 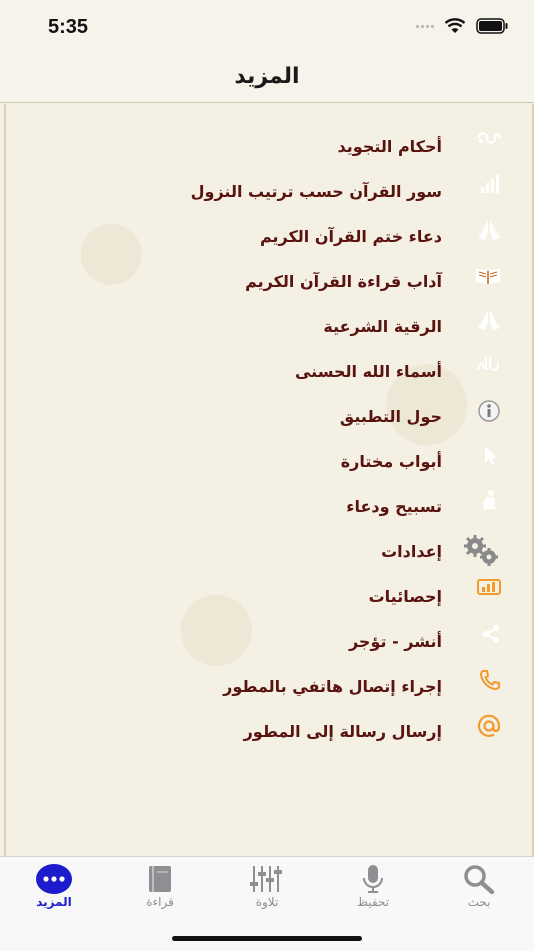 What do you see at coordinates (405, 596) in the screenshot?
I see `menu-item-label: إحصائيات` at bounding box center [405, 596].